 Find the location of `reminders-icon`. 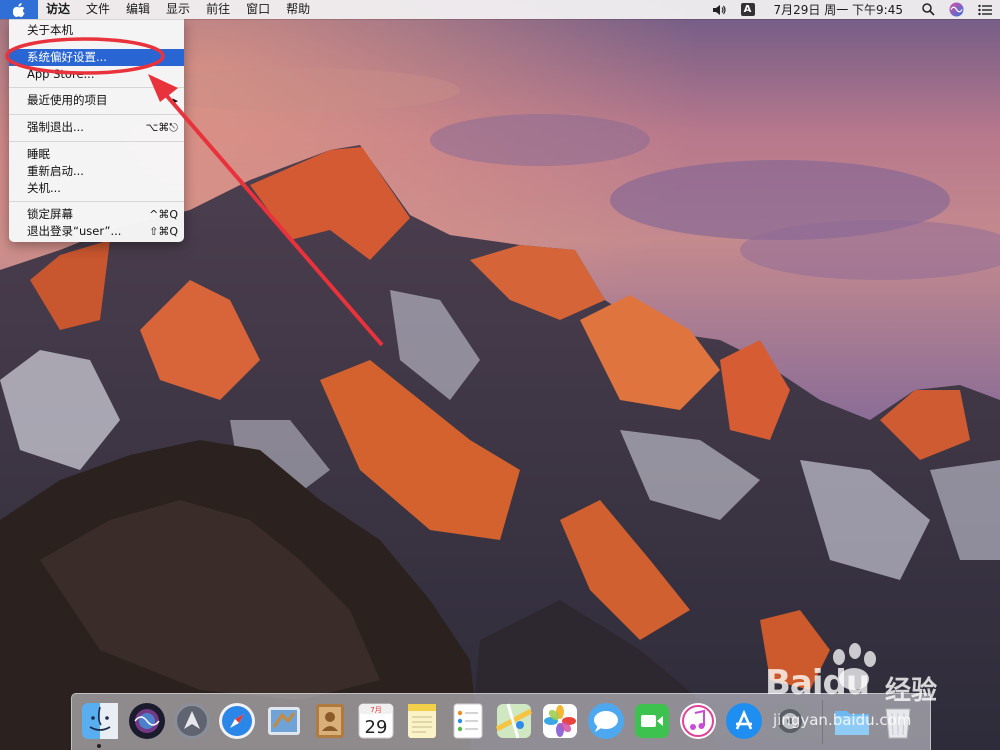

reminders-icon is located at coordinates (468, 721).